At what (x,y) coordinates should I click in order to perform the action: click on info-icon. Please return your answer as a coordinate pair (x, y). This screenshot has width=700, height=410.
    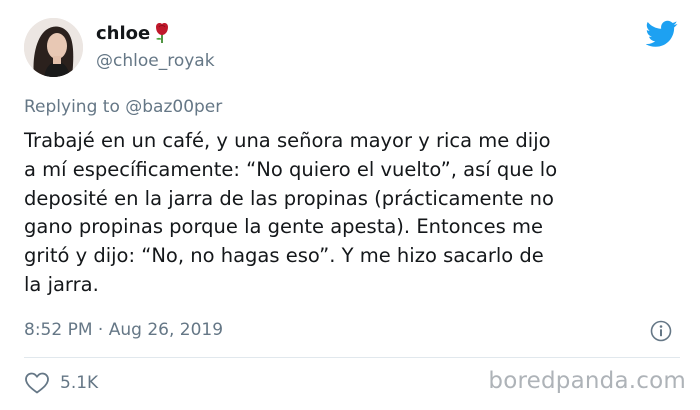
    Looking at the image, I should click on (661, 331).